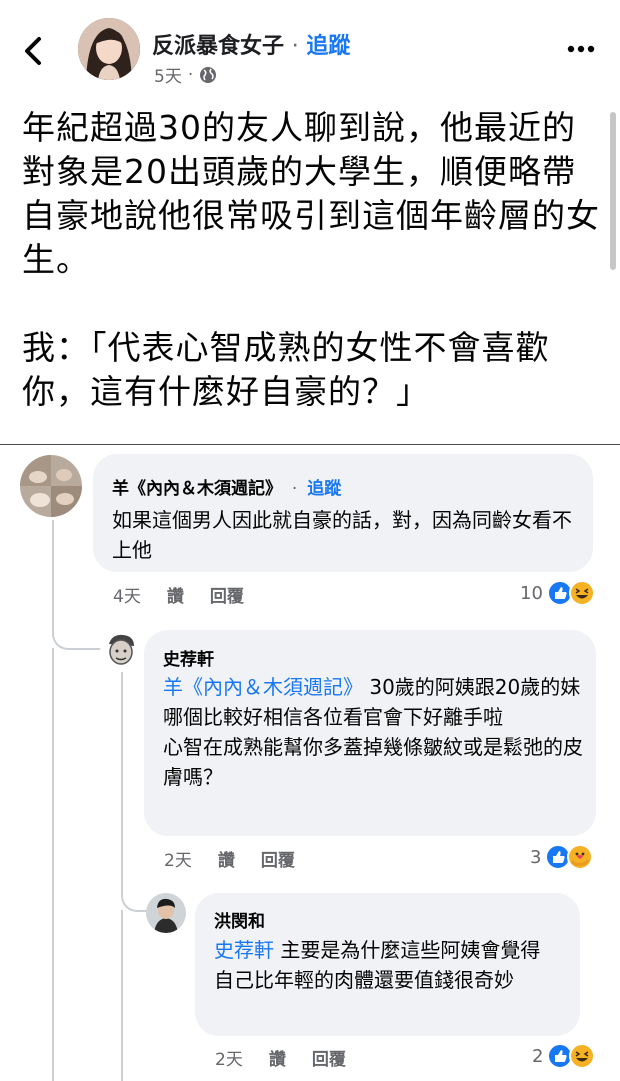  I want to click on mention-link: 羊《內內＆木須週記》, so click(263, 687).